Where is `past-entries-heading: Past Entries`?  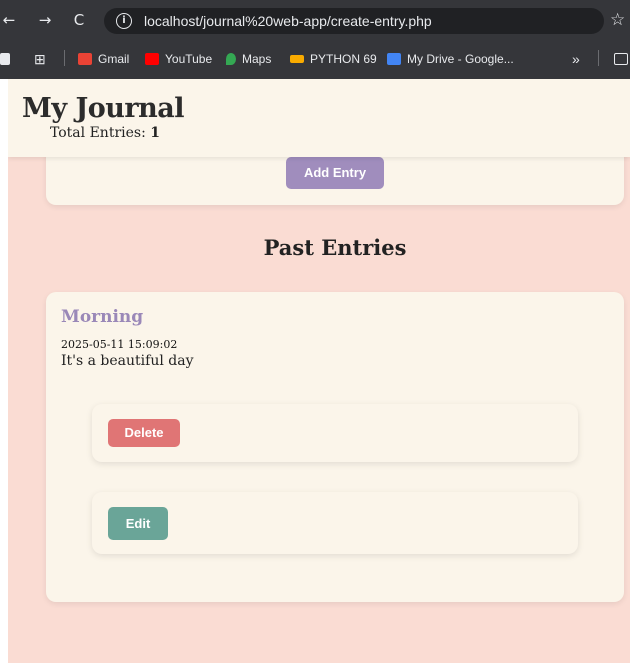
past-entries-heading: Past Entries is located at coordinates (335, 247).